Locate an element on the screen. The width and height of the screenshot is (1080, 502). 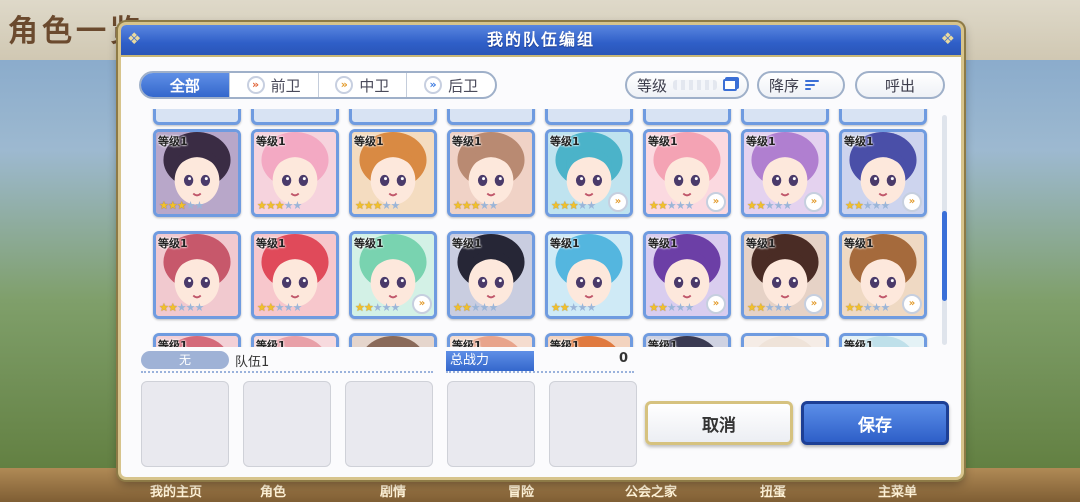
sort-field-button: 等级 is located at coordinates (687, 85).